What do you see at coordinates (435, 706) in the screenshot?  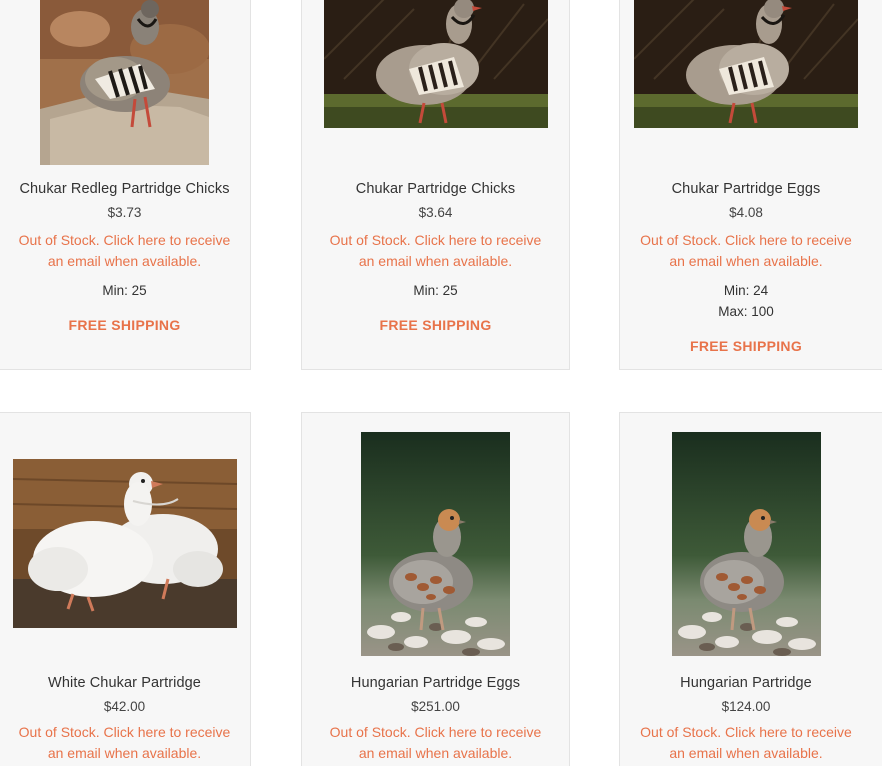 I see `product-price: $251.00` at bounding box center [435, 706].